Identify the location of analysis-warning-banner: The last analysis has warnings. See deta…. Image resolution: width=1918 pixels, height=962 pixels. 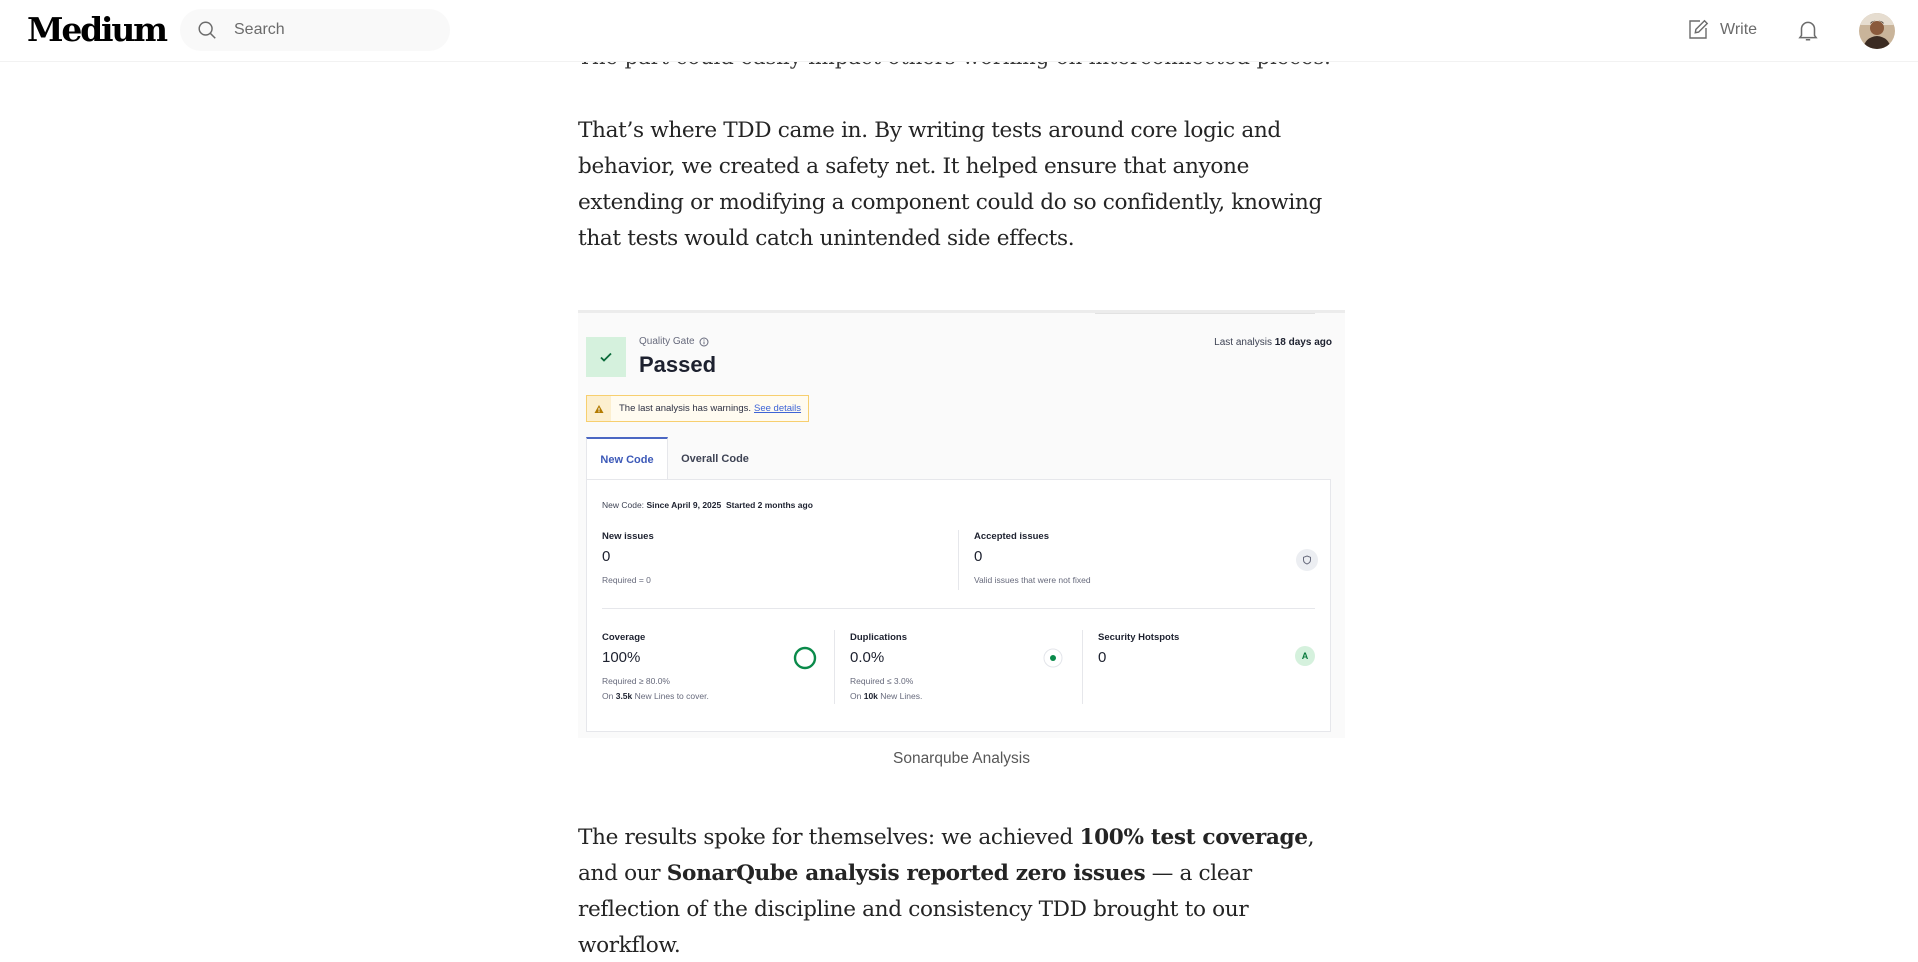
(697, 408).